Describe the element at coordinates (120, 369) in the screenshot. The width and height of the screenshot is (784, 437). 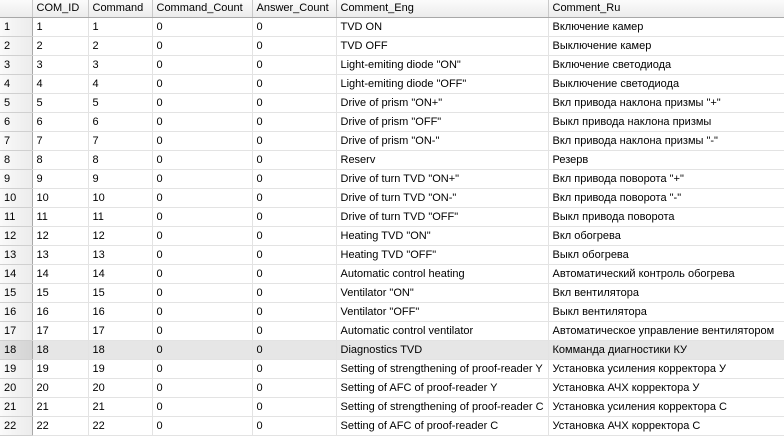
I see `cell-command: 19` at that location.